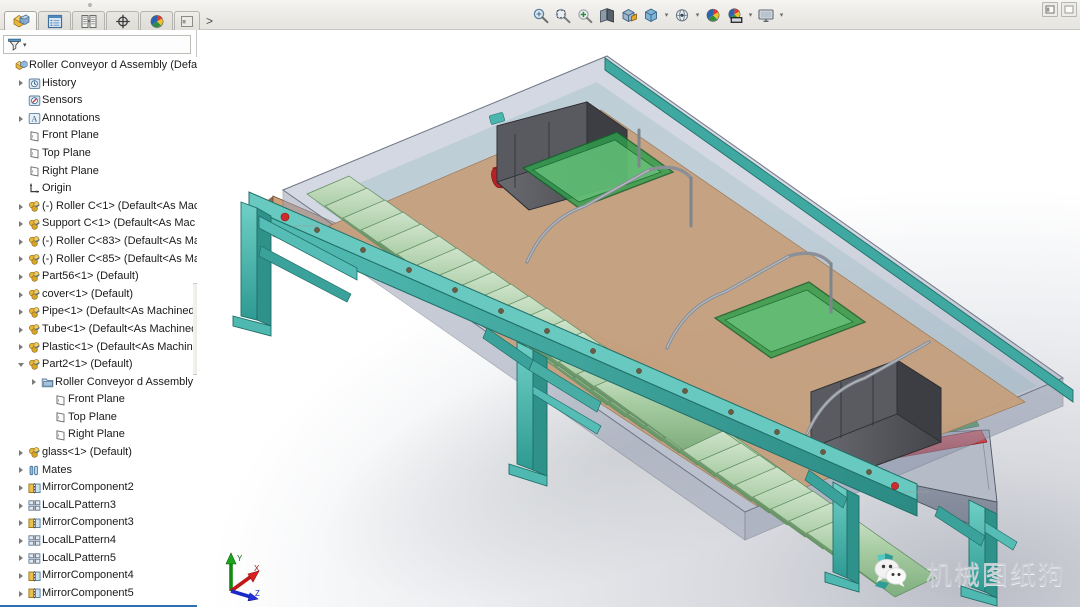 The width and height of the screenshot is (1080, 607). Describe the element at coordinates (20, 20) in the screenshot. I see `tab-feature-manager-design-tree` at that location.